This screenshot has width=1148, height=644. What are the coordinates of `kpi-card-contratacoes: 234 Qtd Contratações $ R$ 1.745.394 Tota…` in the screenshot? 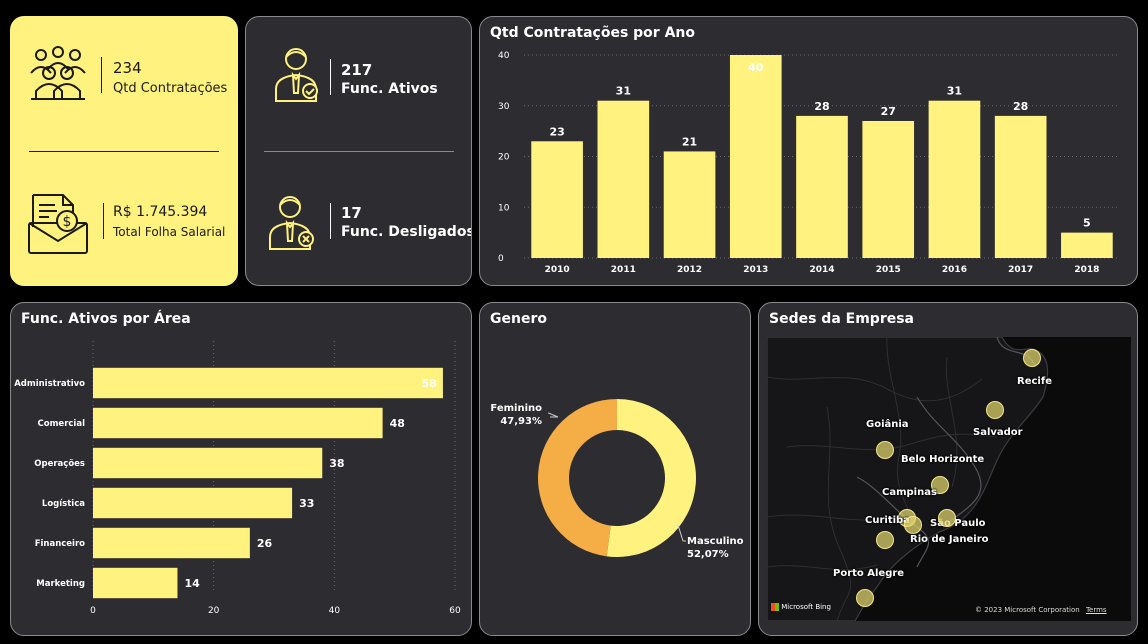 It's located at (124, 151).